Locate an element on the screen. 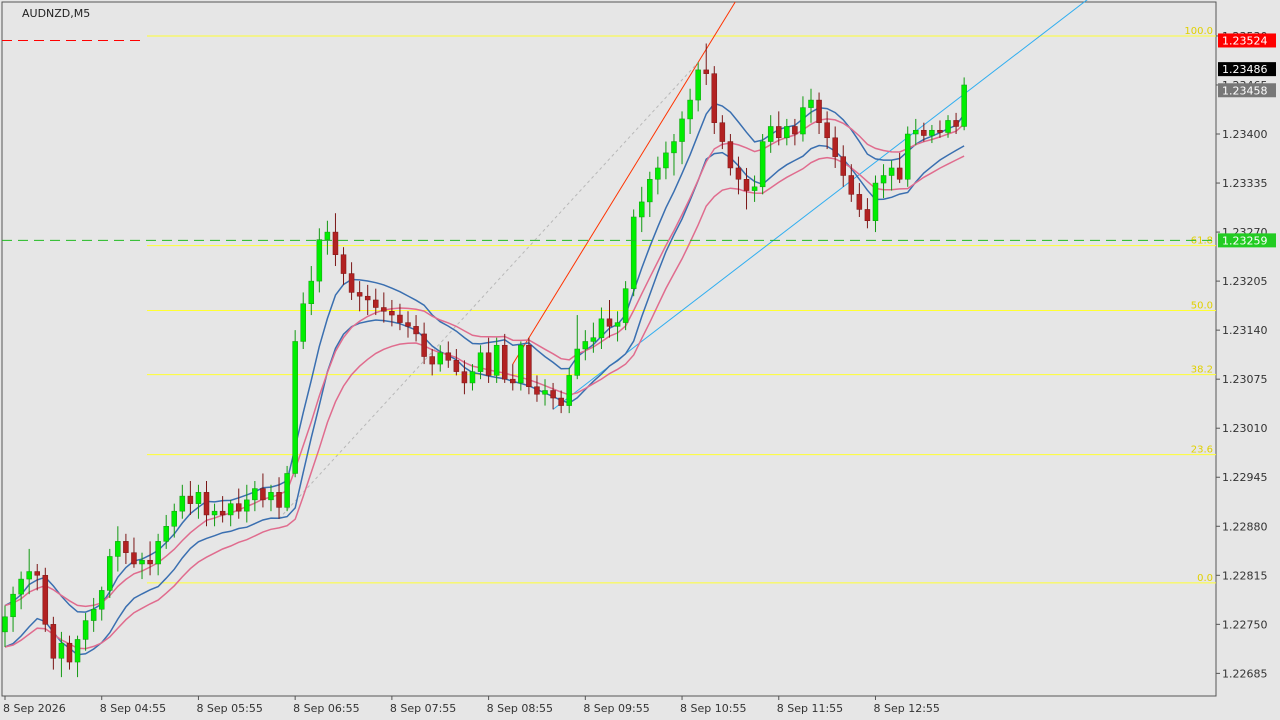 The height and width of the screenshot is (720, 1280). price-tag: 1.23259 is located at coordinates (1247, 240).